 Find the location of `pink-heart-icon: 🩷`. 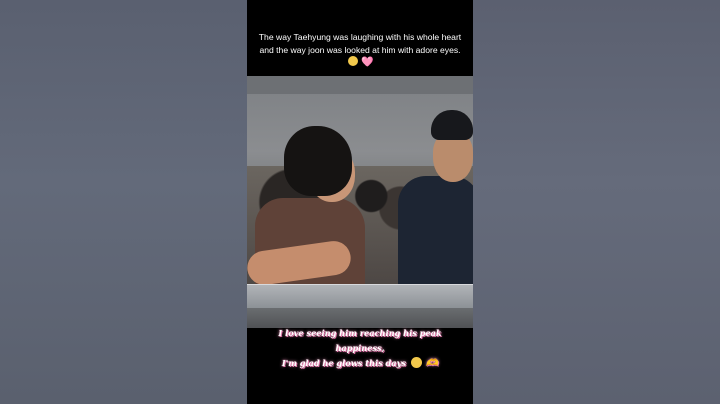

pink-heart-icon: 🩷 is located at coordinates (367, 63).